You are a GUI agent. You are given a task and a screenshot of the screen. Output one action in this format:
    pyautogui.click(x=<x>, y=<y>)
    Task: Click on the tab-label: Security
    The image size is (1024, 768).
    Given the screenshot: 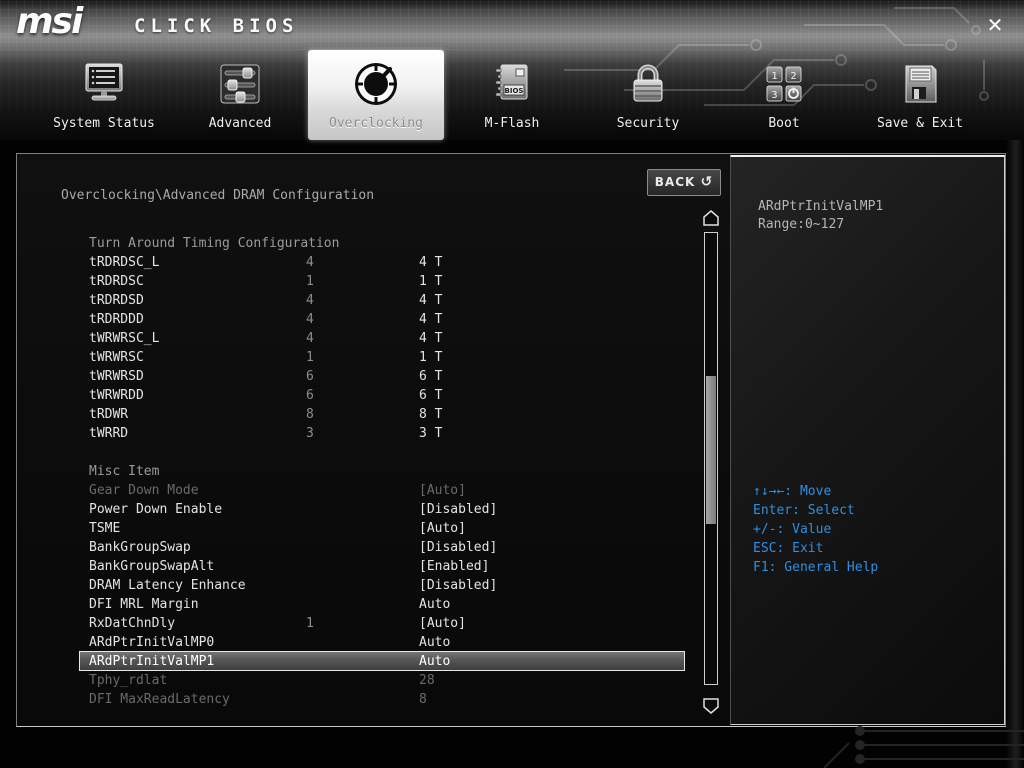 What is the action you would take?
    pyautogui.click(x=648, y=123)
    